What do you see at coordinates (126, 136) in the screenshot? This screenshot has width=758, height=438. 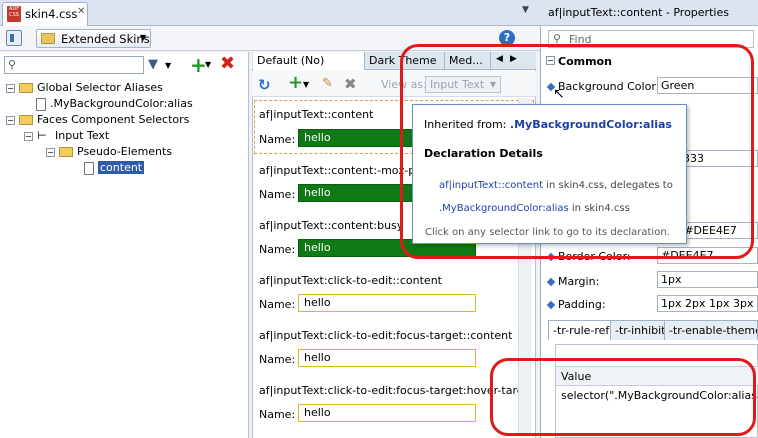 I see `tree-item-input-text: − ⊢ Input Text` at bounding box center [126, 136].